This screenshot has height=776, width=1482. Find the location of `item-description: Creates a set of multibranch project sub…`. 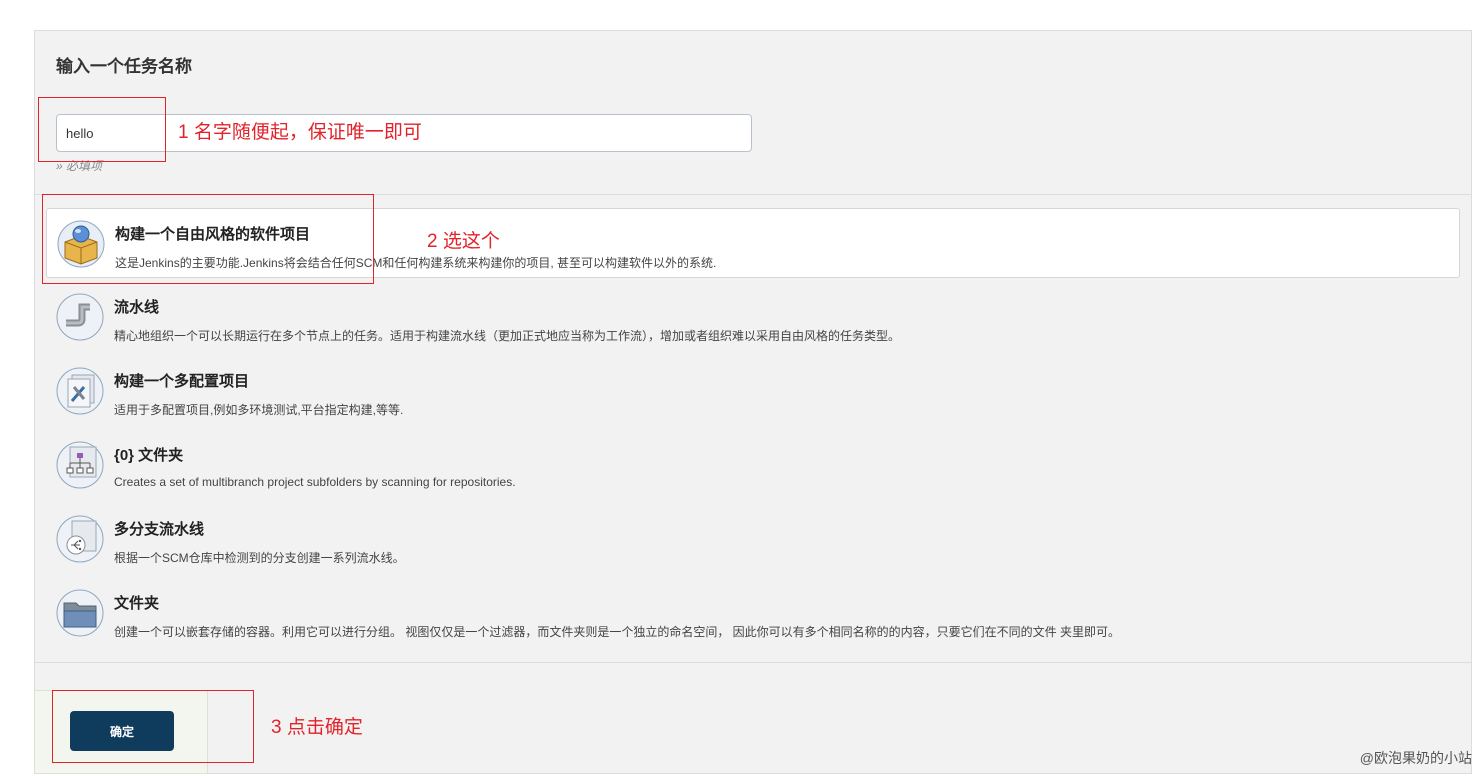

item-description: Creates a set of multibranch project sub… is located at coordinates (315, 482).